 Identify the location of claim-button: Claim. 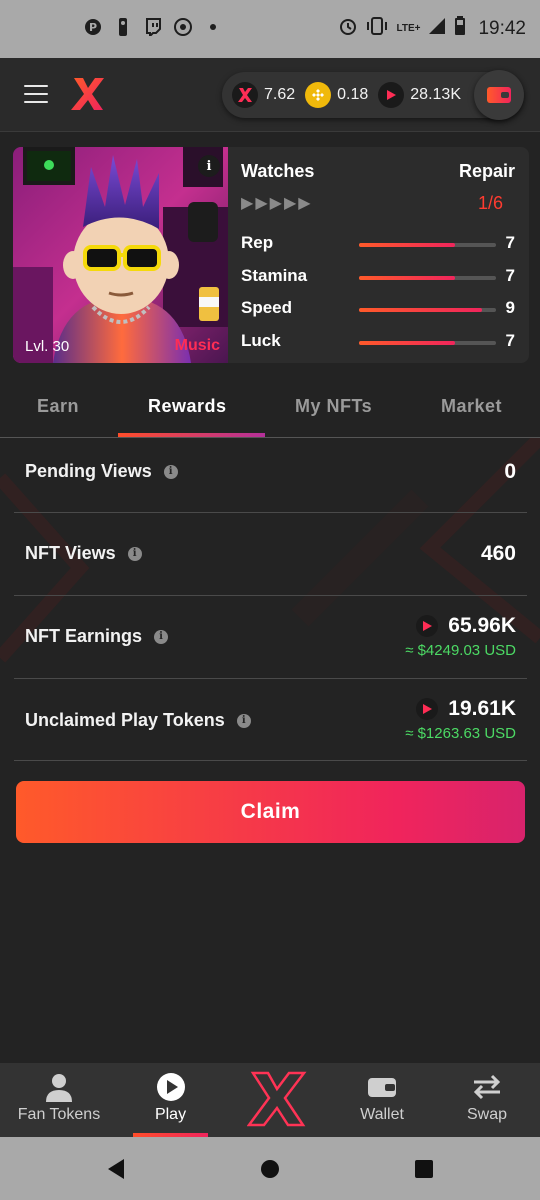
(270, 812).